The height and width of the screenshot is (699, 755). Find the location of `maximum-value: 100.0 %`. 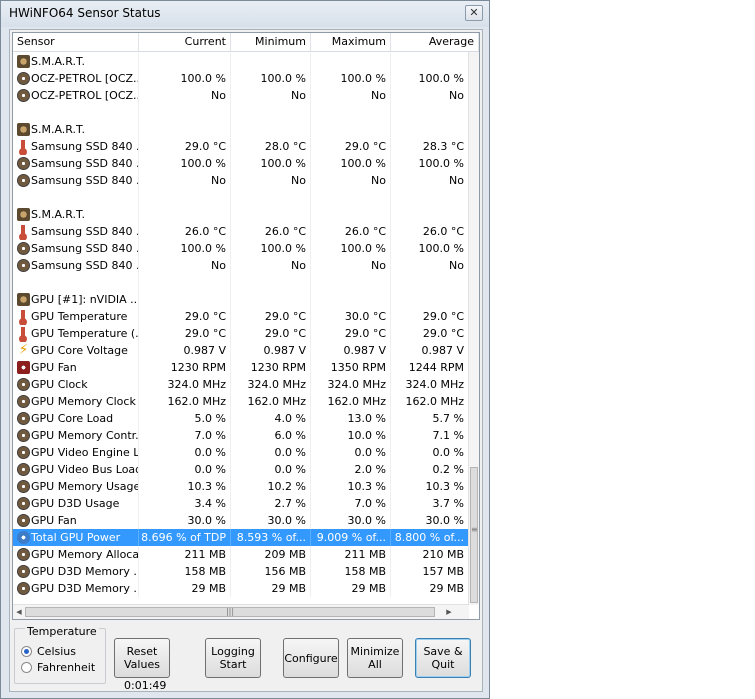

maximum-value: 100.0 % is located at coordinates (351, 248).